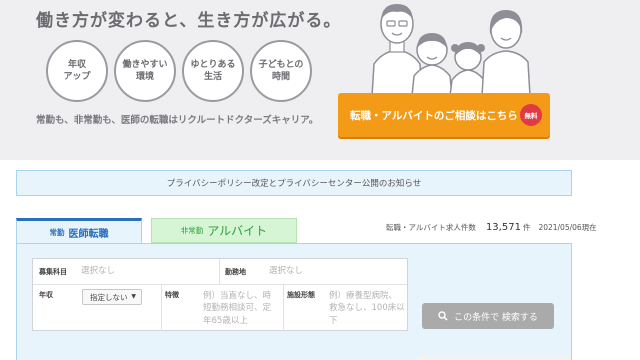 The height and width of the screenshot is (360, 640). Describe the element at coordinates (443, 316) in the screenshot. I see `search-icon` at that location.